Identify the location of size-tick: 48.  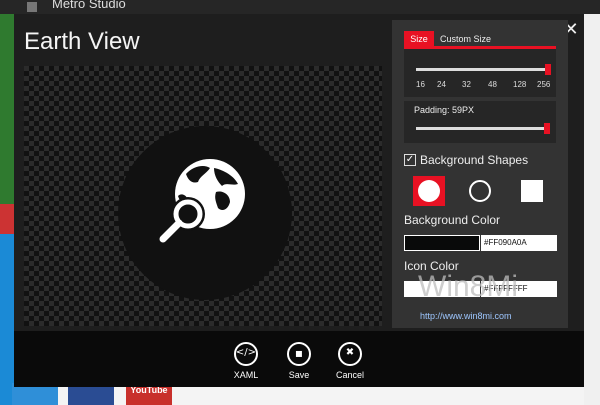
(492, 84).